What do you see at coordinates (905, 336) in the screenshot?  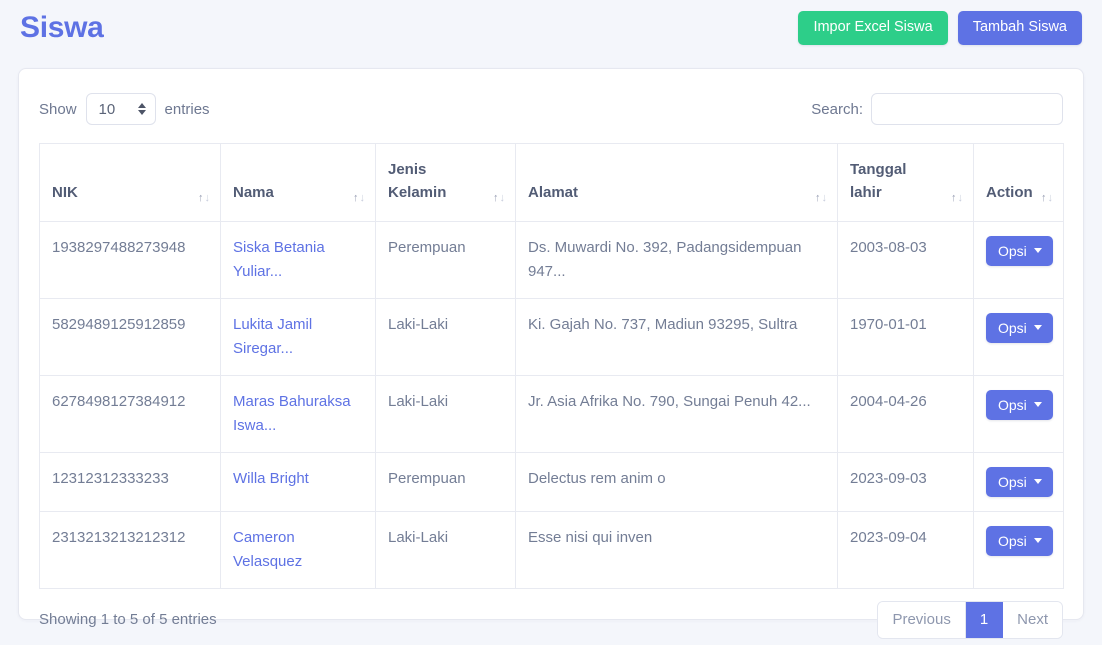 I see `cell-tanggal-lahir: 1970-01-01` at bounding box center [905, 336].